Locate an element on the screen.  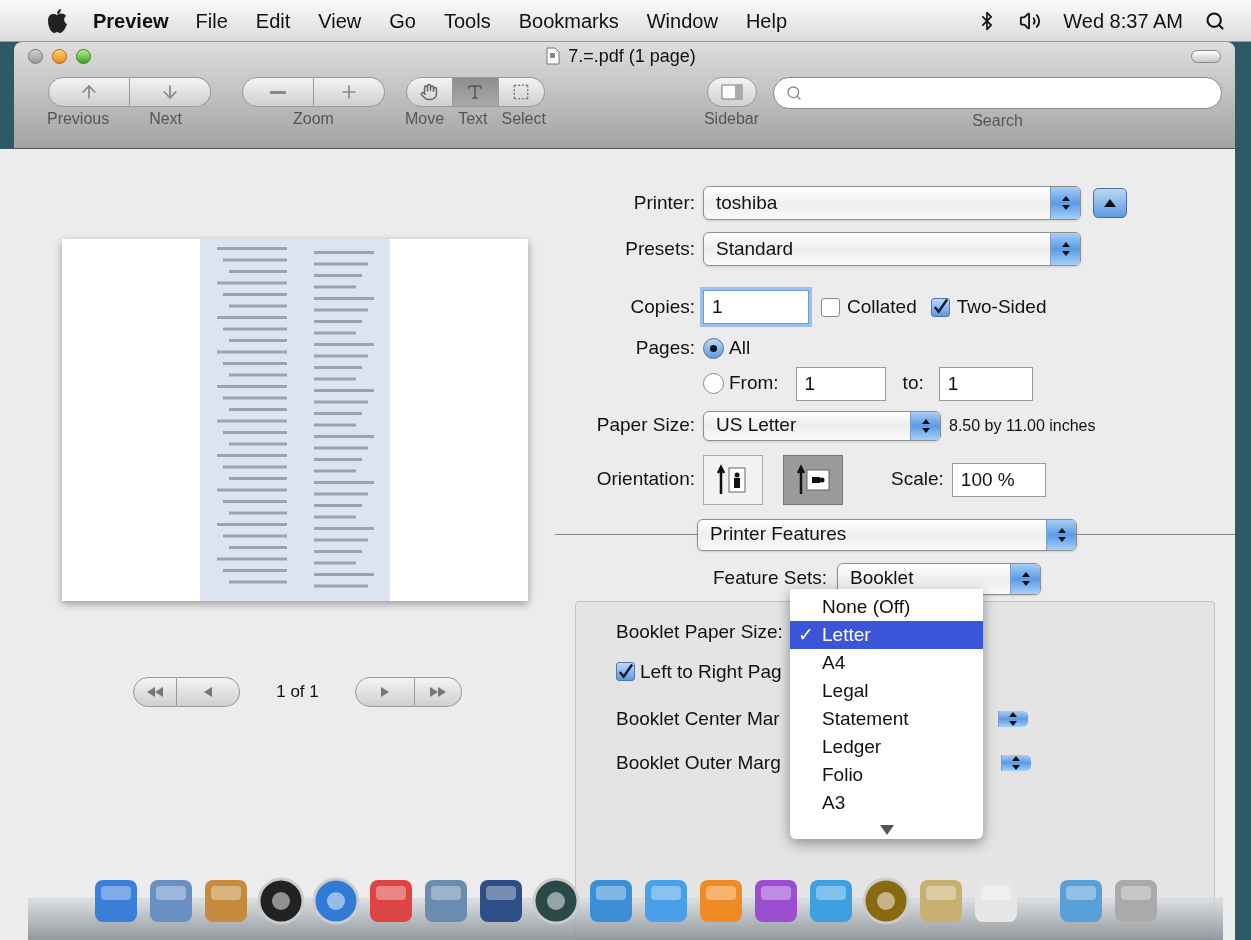
toolbar-label: Zoom is located at coordinates (313, 119).